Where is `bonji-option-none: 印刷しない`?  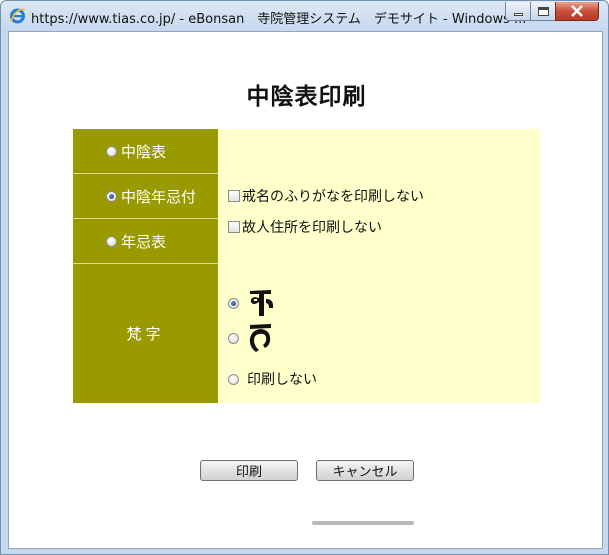
bonji-option-none: 印刷しない is located at coordinates (272, 379).